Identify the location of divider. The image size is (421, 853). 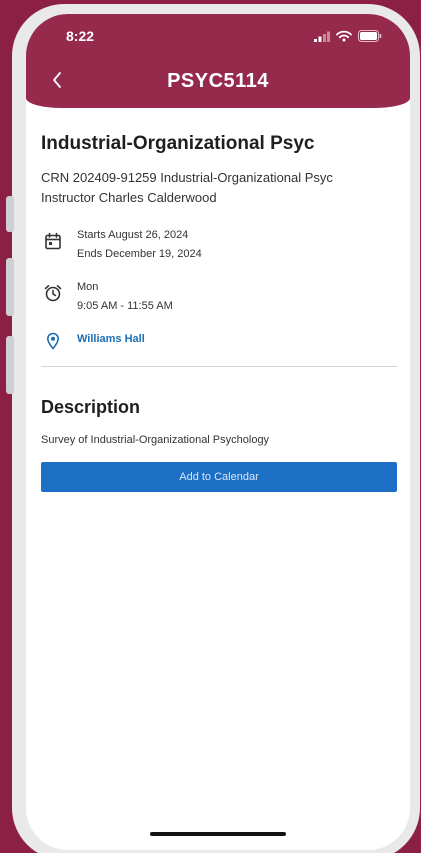
(219, 366).